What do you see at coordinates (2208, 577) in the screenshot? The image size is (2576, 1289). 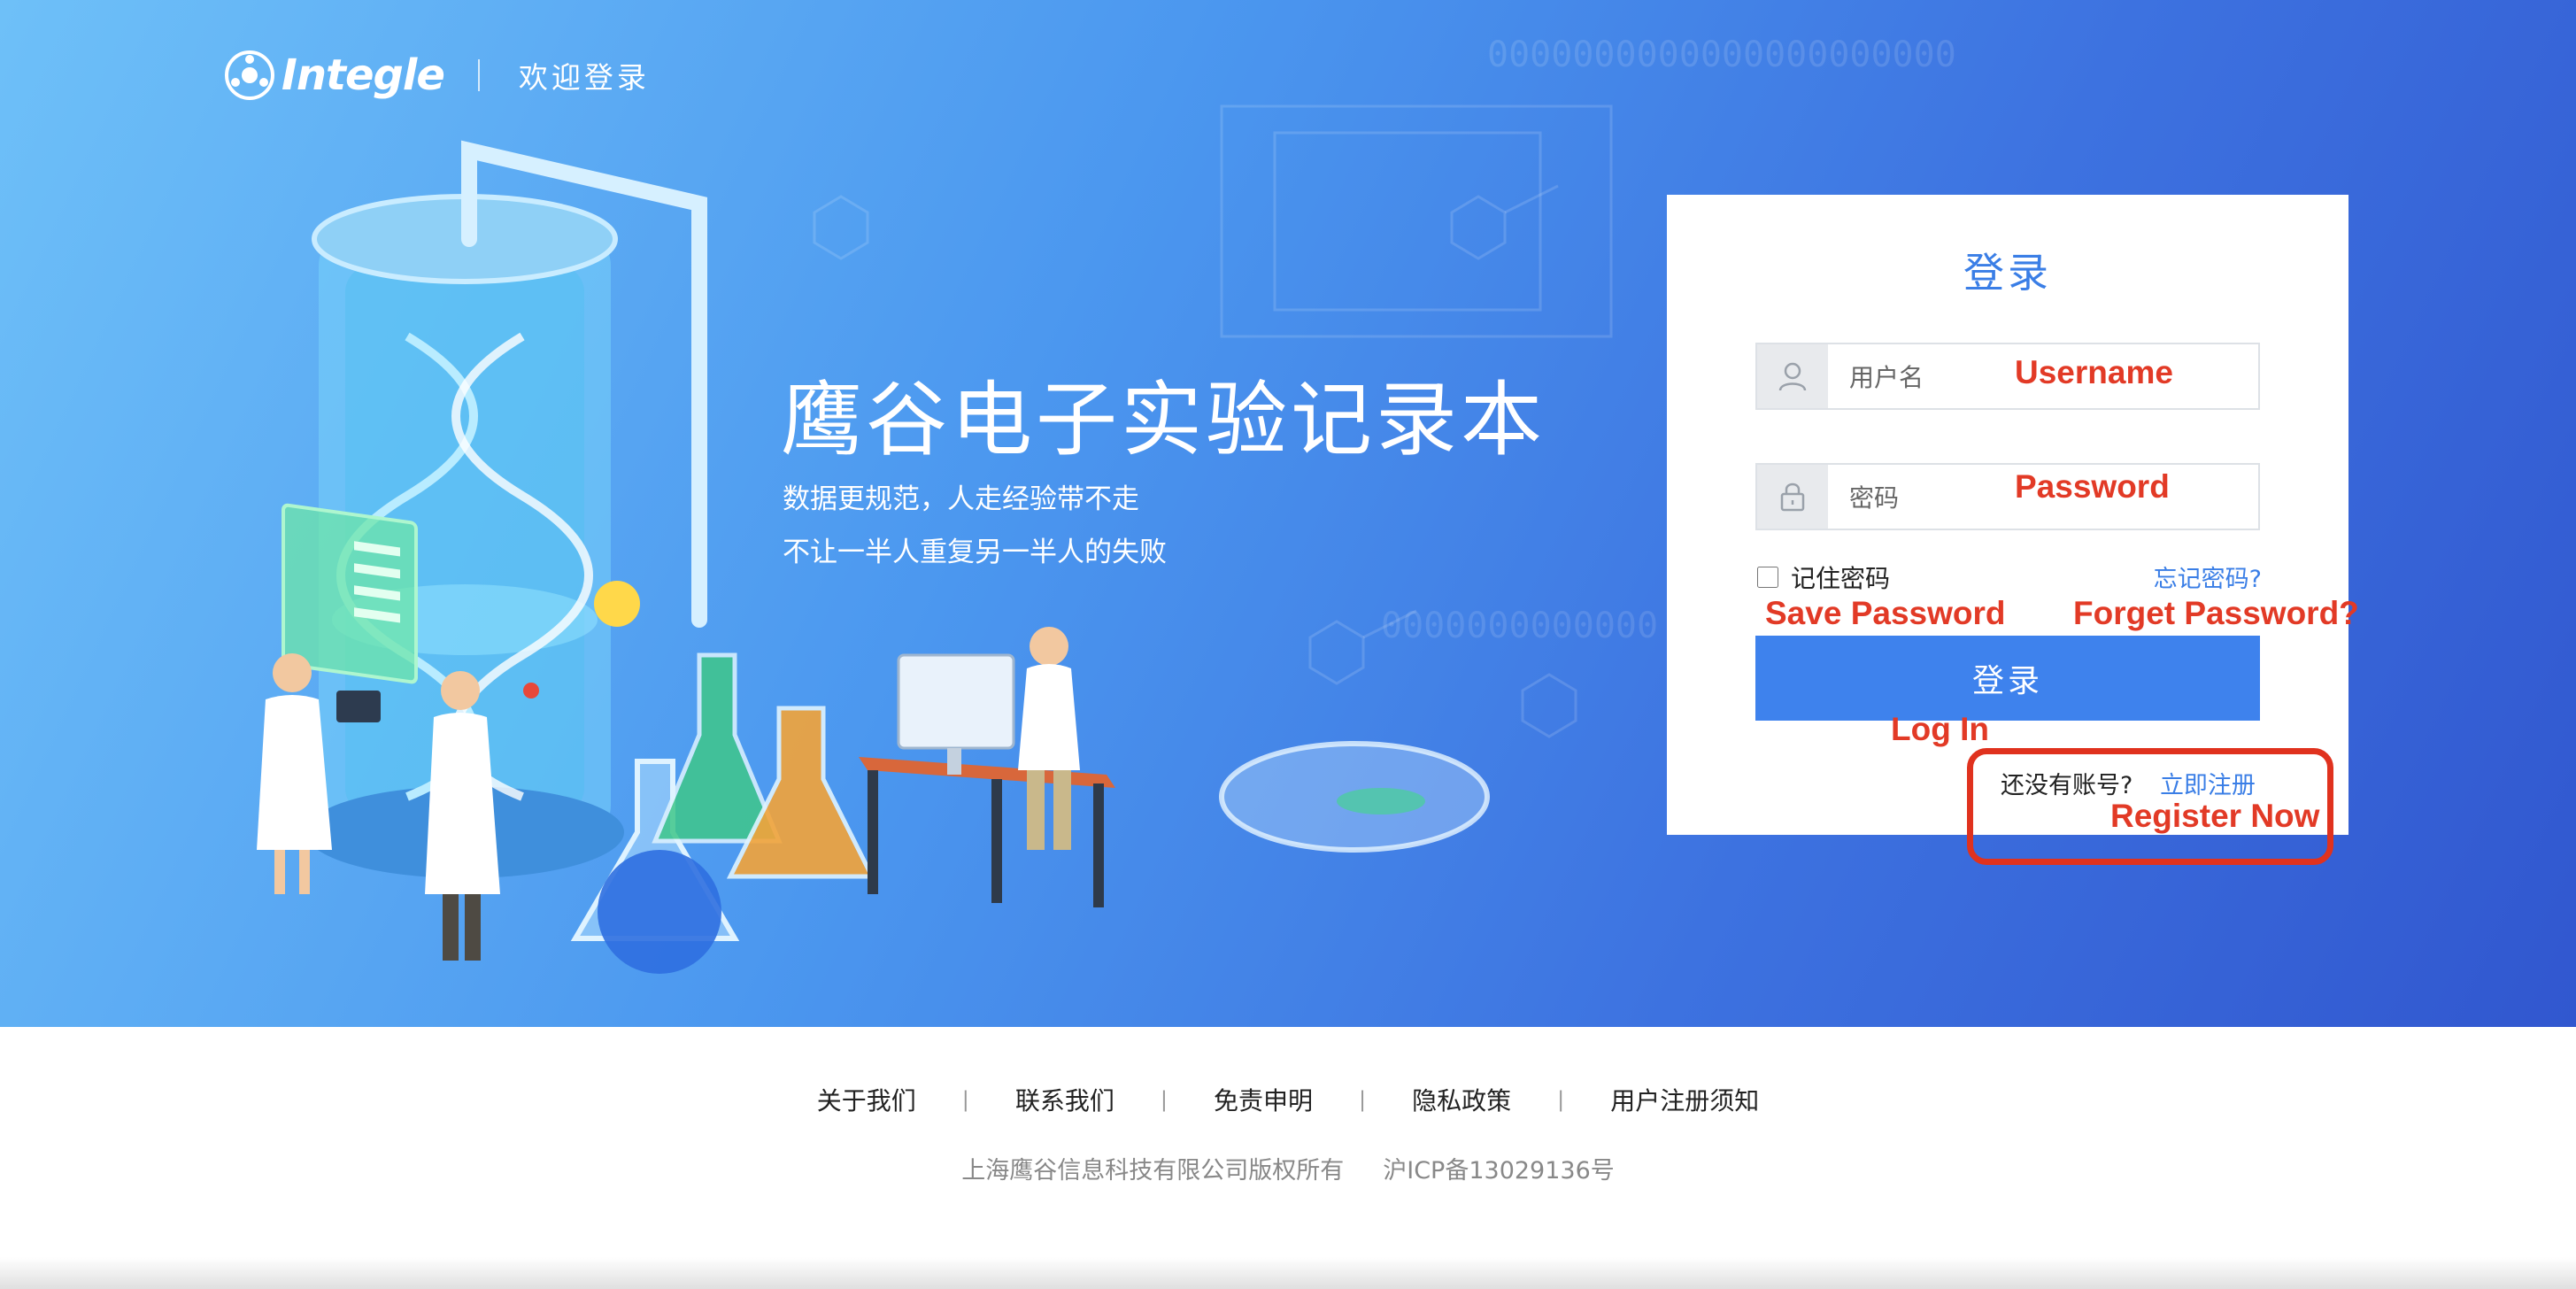 I see `forgot-password-link: 忘记密码?` at bounding box center [2208, 577].